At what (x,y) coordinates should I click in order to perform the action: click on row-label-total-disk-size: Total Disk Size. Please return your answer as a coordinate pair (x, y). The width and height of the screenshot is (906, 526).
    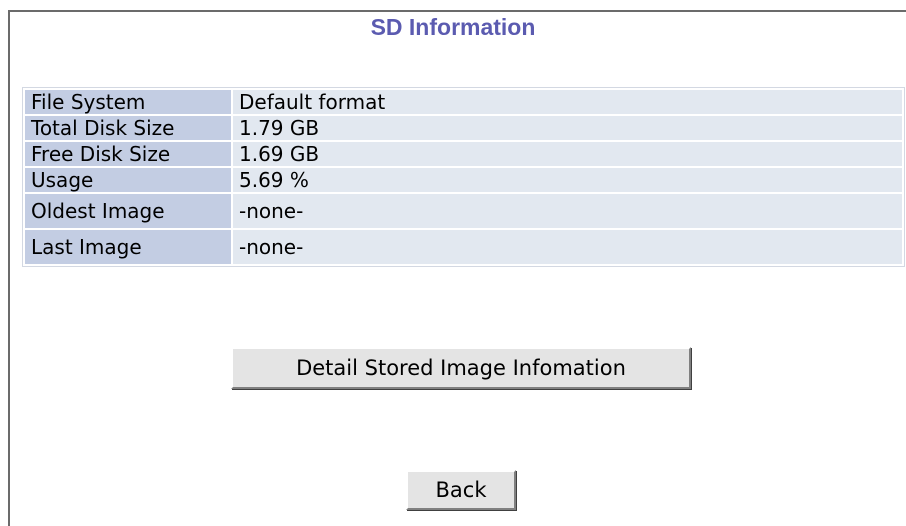
    Looking at the image, I should click on (128, 128).